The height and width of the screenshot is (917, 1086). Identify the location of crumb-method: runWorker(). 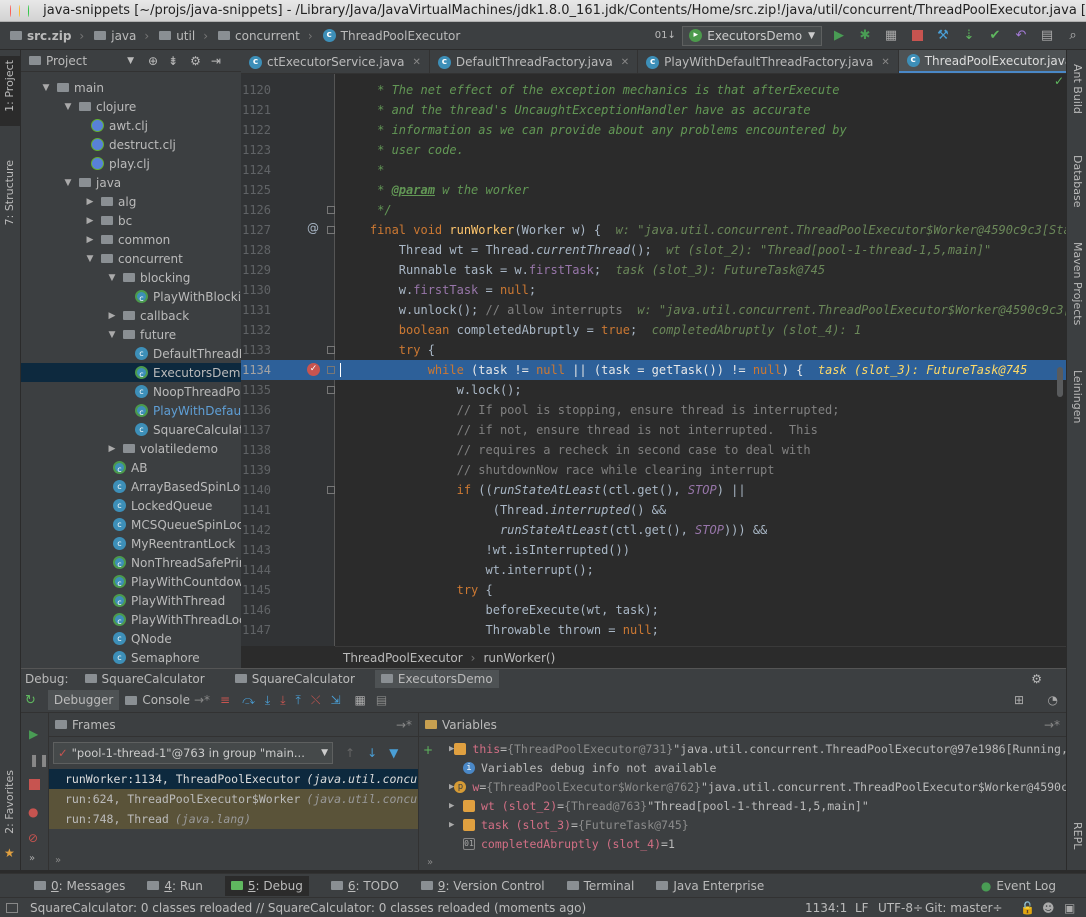
(519, 658).